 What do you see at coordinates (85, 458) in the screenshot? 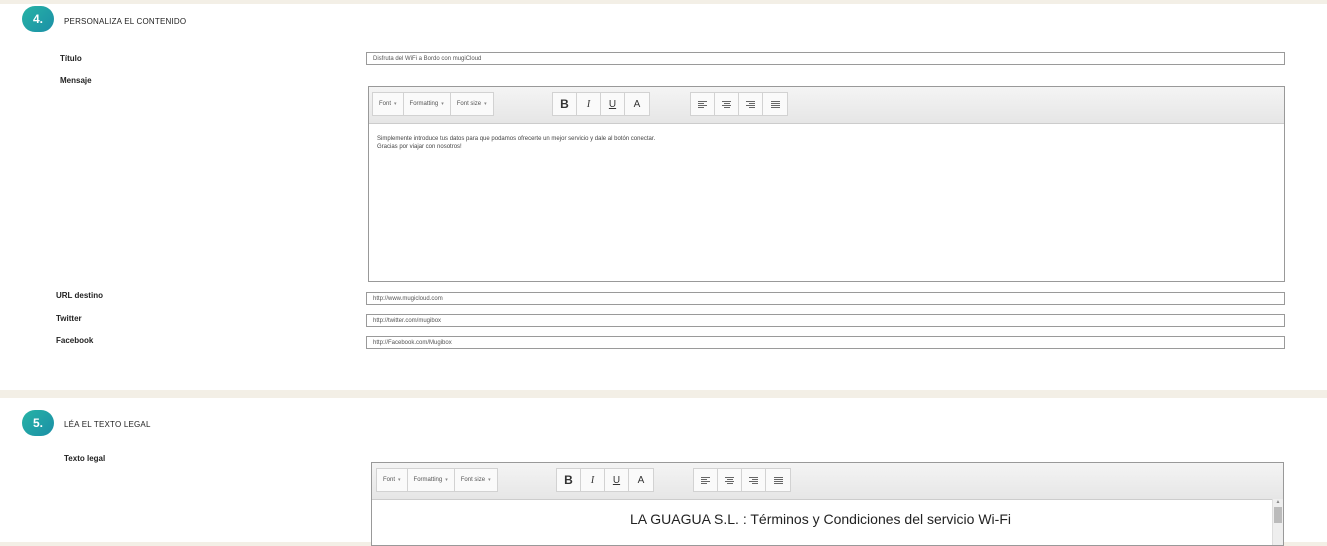
I see `texto-legal-label: Texto legal` at bounding box center [85, 458].